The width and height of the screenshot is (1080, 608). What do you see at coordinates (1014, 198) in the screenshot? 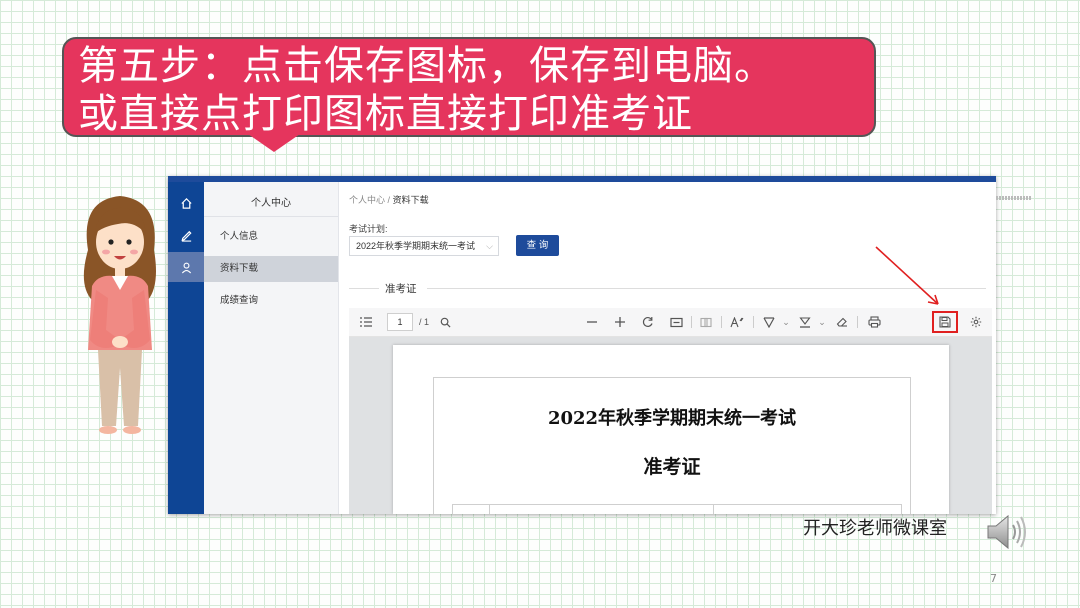
I see `edge-mark` at bounding box center [1014, 198].